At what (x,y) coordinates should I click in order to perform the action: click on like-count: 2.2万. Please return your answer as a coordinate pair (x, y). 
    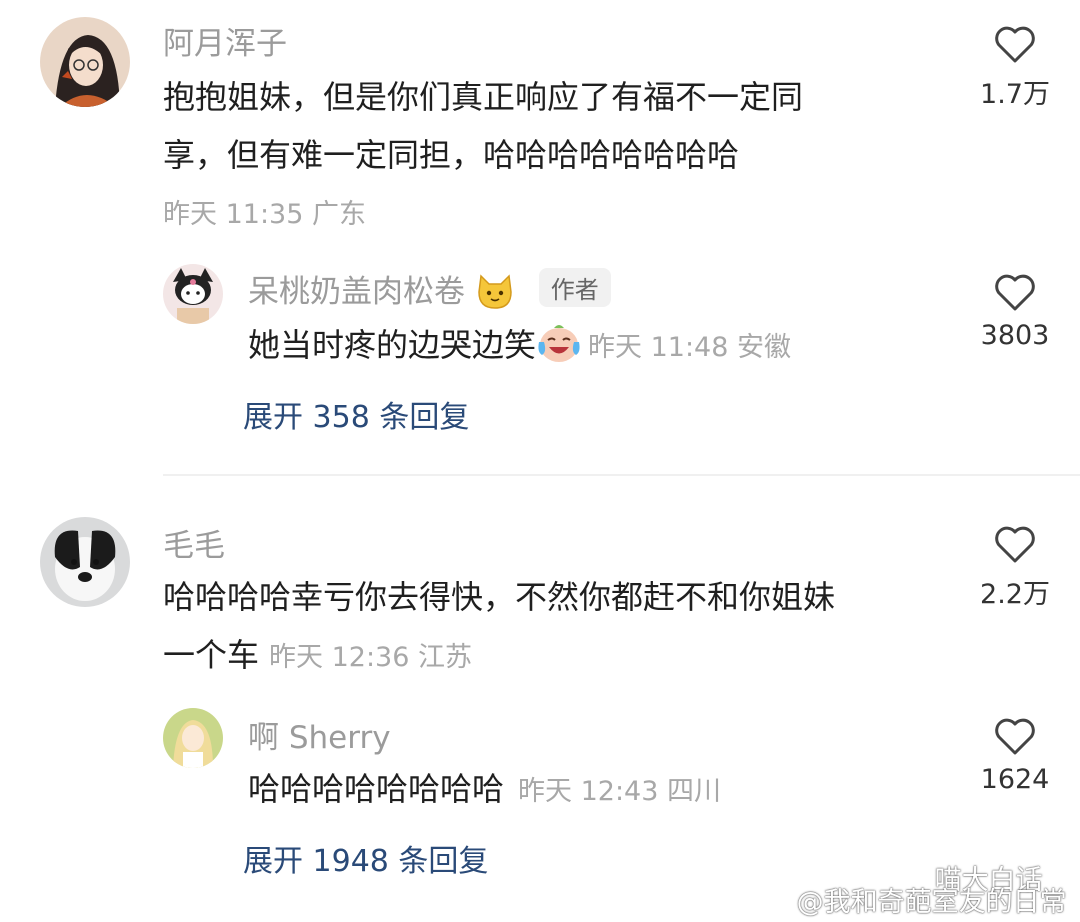
    Looking at the image, I should click on (1015, 594).